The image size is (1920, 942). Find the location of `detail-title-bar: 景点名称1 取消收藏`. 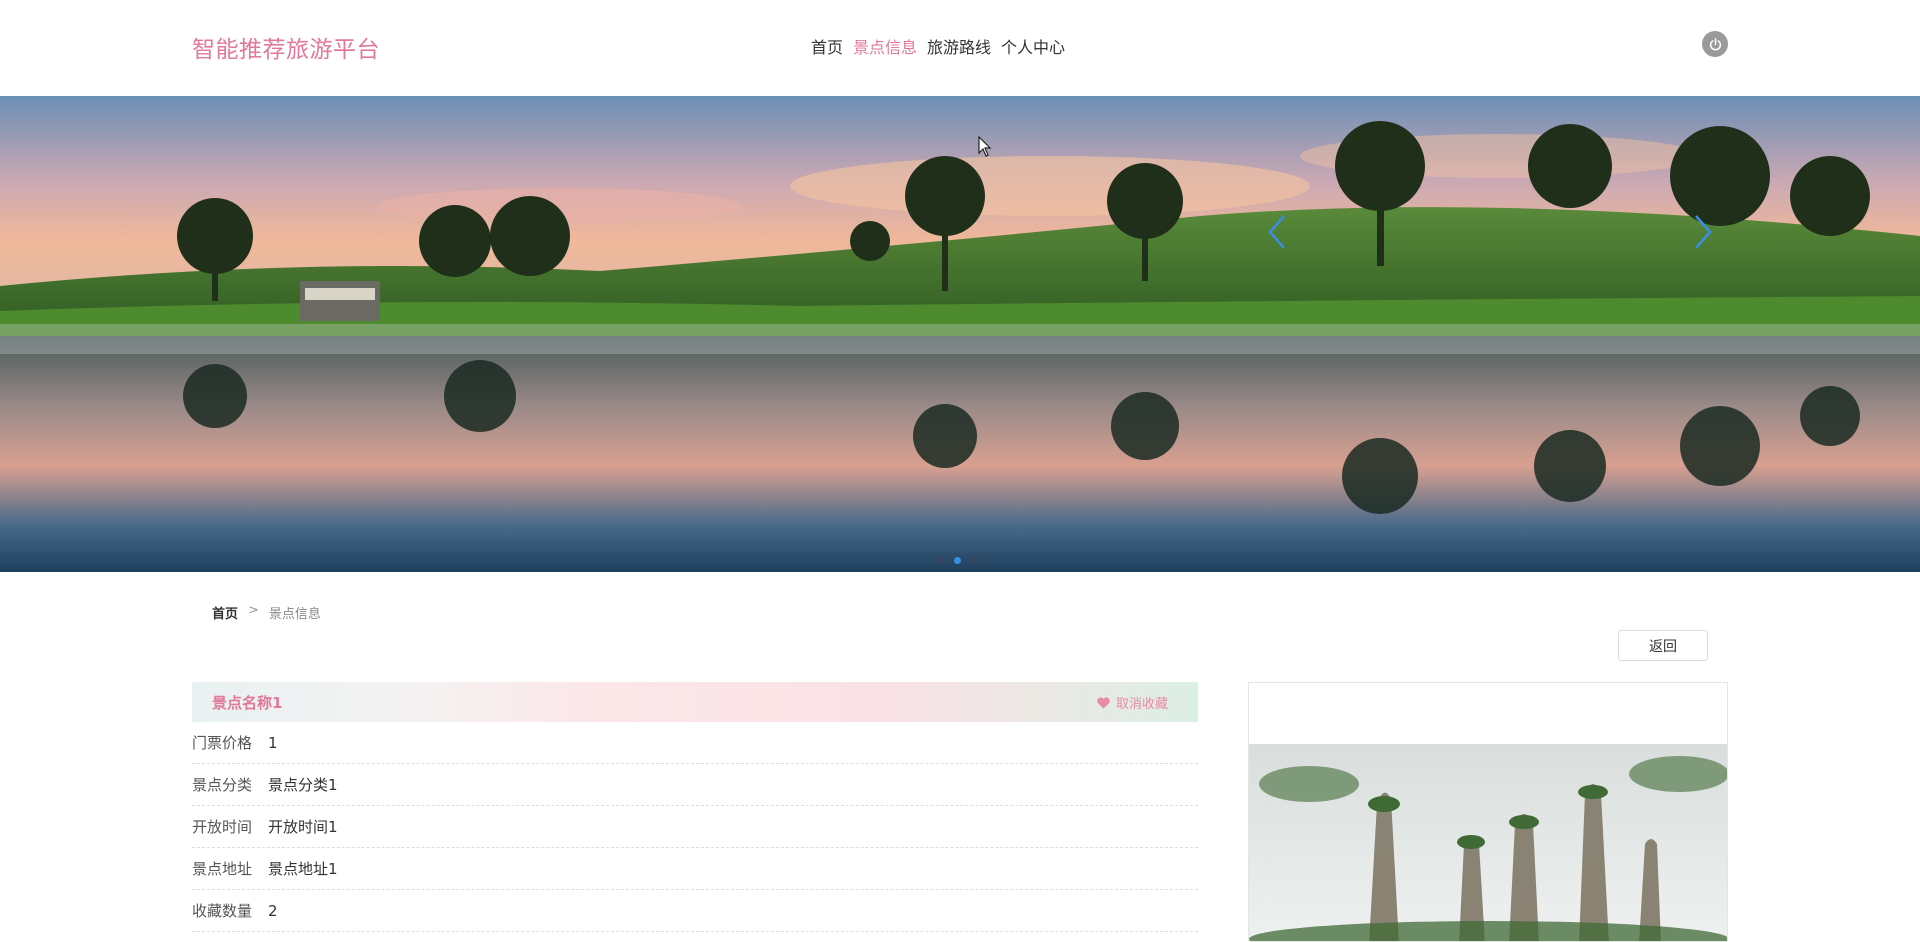

detail-title-bar: 景点名称1 取消收藏 is located at coordinates (695, 702).